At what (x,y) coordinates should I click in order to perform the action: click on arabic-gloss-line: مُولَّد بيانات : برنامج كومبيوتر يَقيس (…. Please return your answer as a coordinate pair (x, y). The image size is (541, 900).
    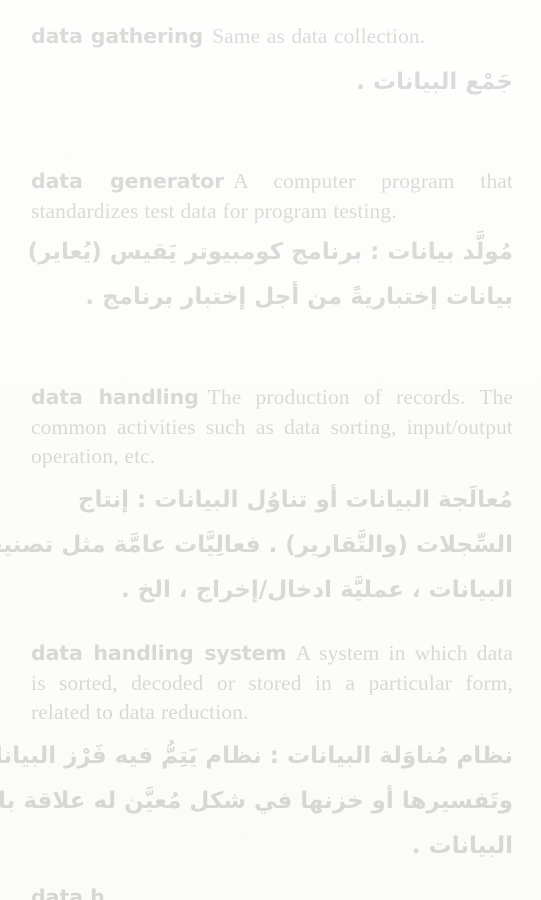
    Looking at the image, I should click on (270, 252).